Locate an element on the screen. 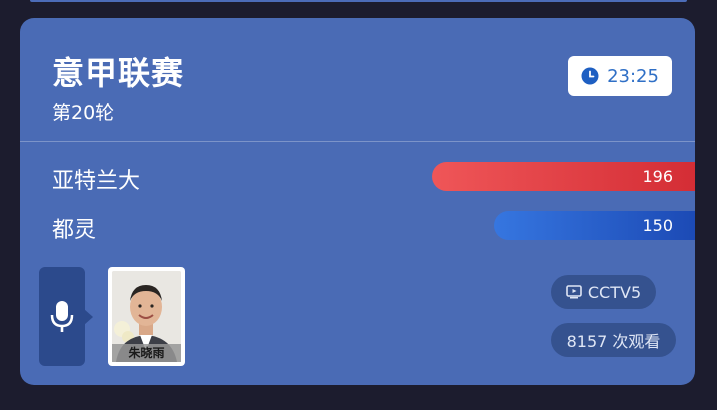 Image resolution: width=717 pixels, height=410 pixels. vote-bar-home: 196 is located at coordinates (563, 176).